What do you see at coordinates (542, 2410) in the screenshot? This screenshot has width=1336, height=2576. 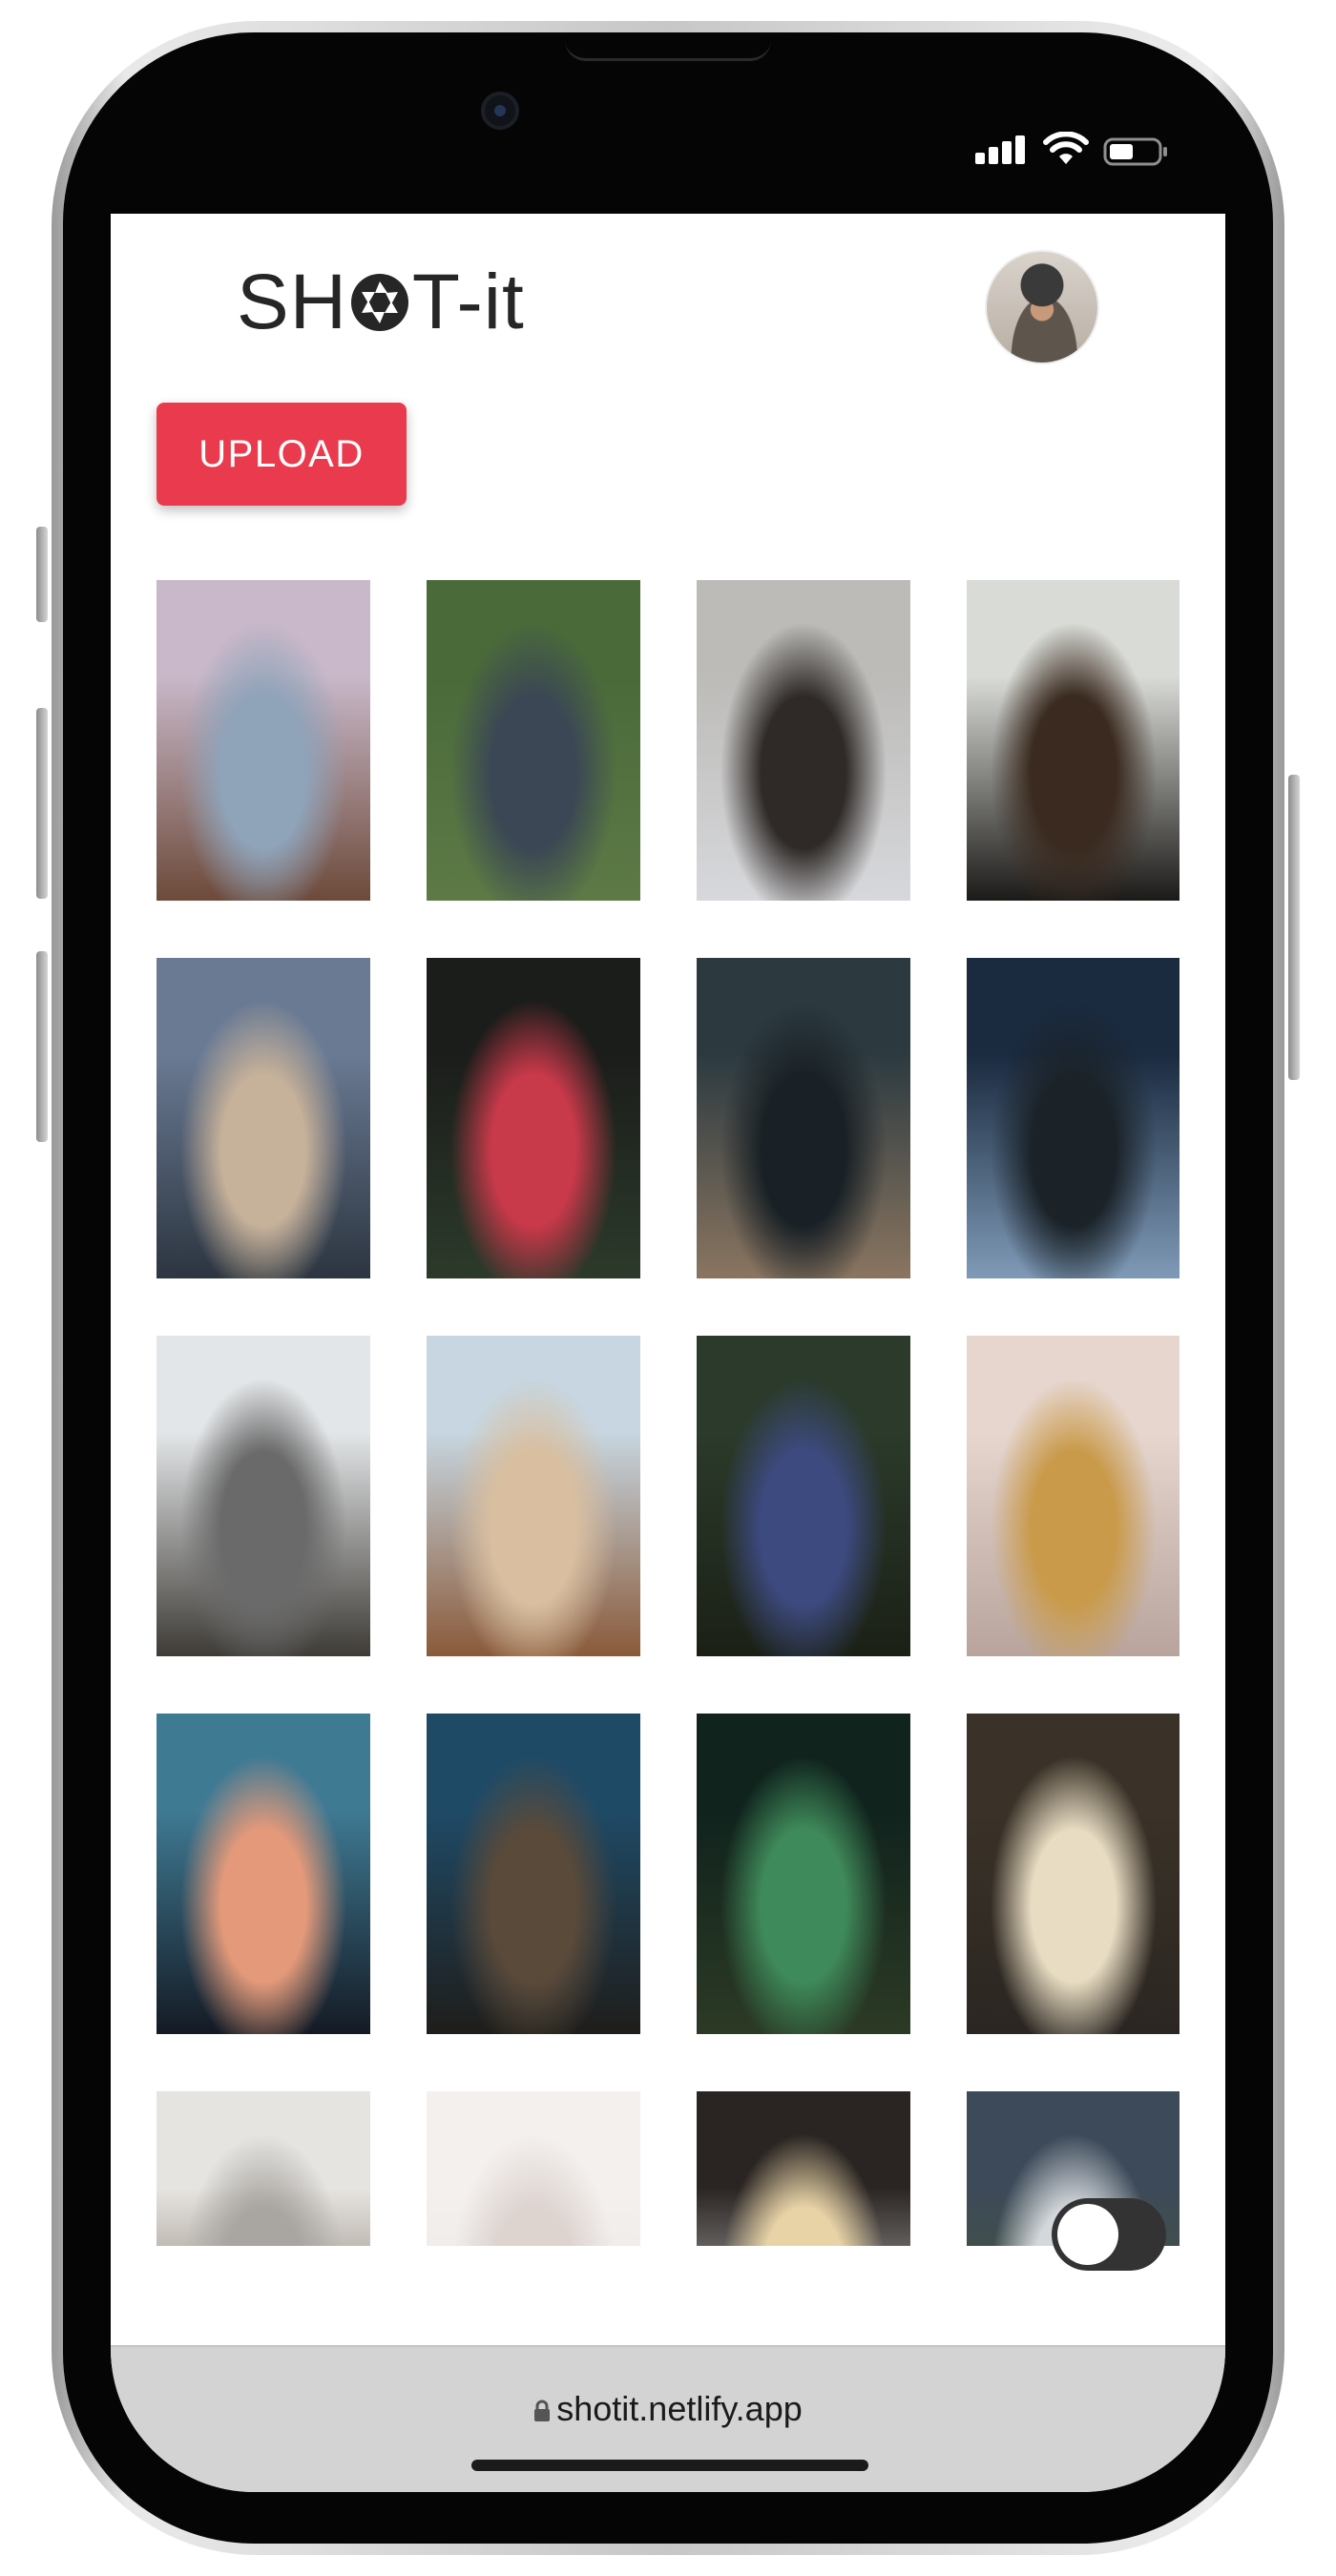 I see `lock-icon` at bounding box center [542, 2410].